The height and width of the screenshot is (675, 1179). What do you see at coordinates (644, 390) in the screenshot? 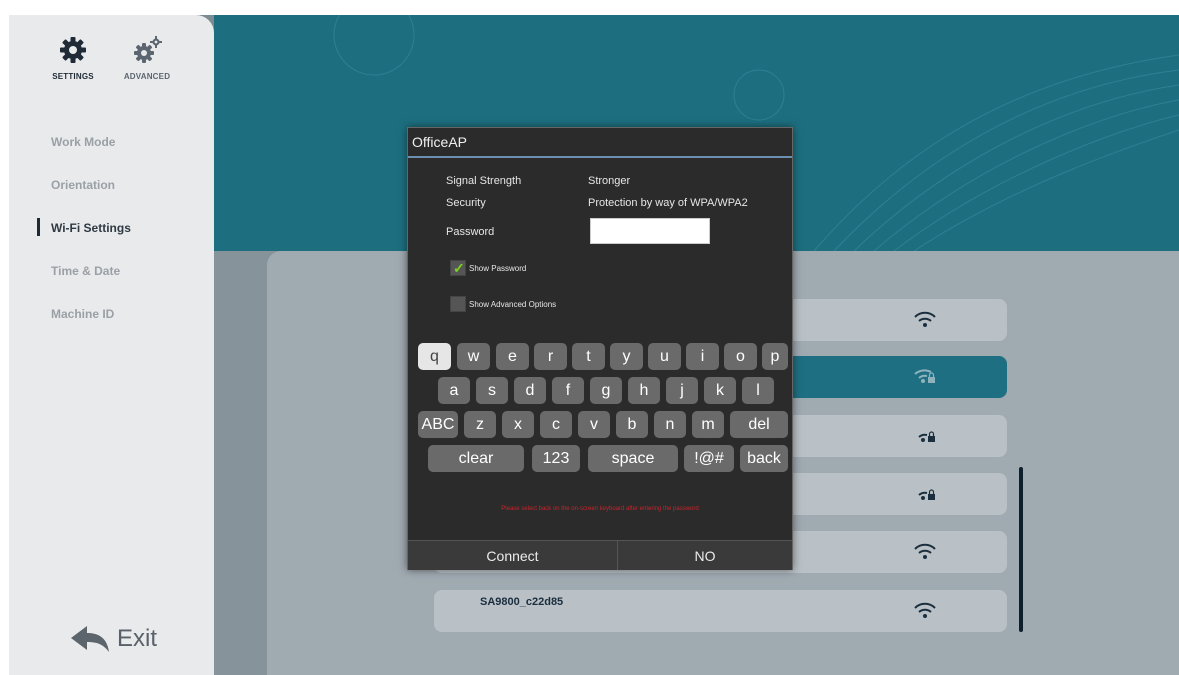
I see `key-h: h` at bounding box center [644, 390].